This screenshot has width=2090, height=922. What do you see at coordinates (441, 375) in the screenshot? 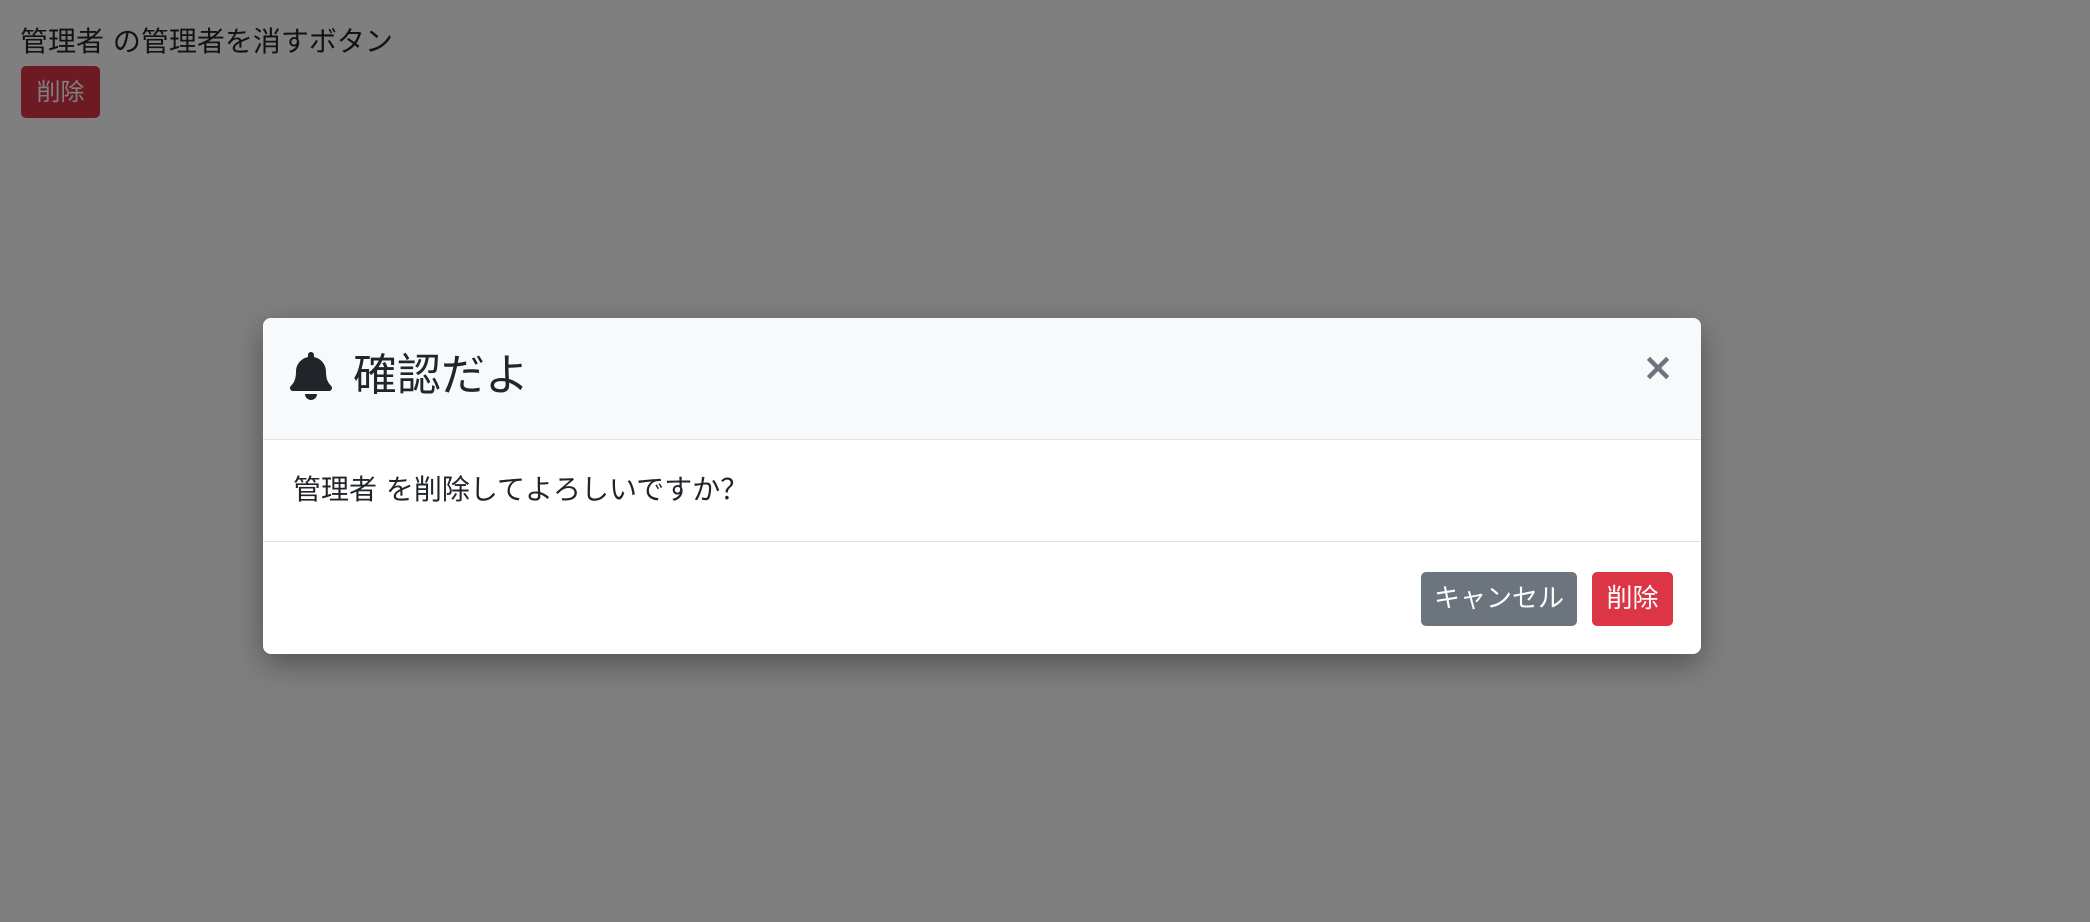
I see `modal-title: 確認だよ` at bounding box center [441, 375].